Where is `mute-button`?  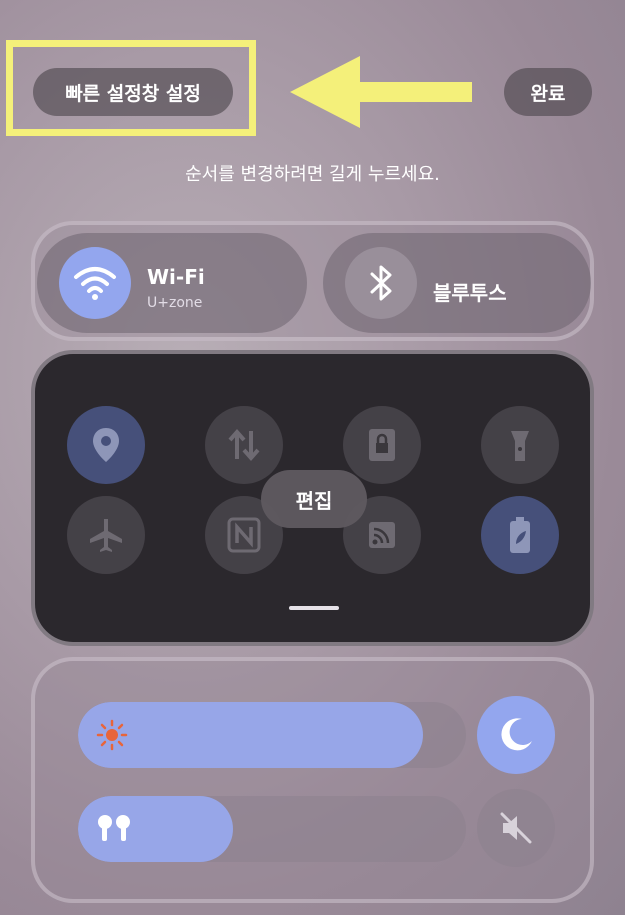 mute-button is located at coordinates (516, 828).